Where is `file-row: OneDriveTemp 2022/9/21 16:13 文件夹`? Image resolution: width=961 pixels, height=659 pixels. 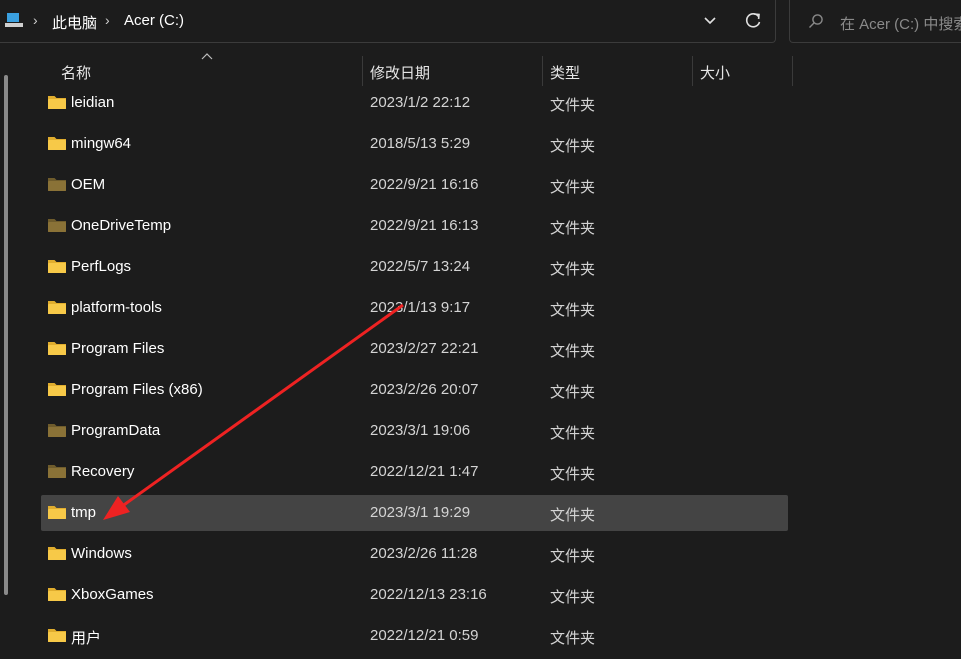 file-row: OneDriveTemp 2022/9/21 16:13 文件夹 is located at coordinates (414, 226).